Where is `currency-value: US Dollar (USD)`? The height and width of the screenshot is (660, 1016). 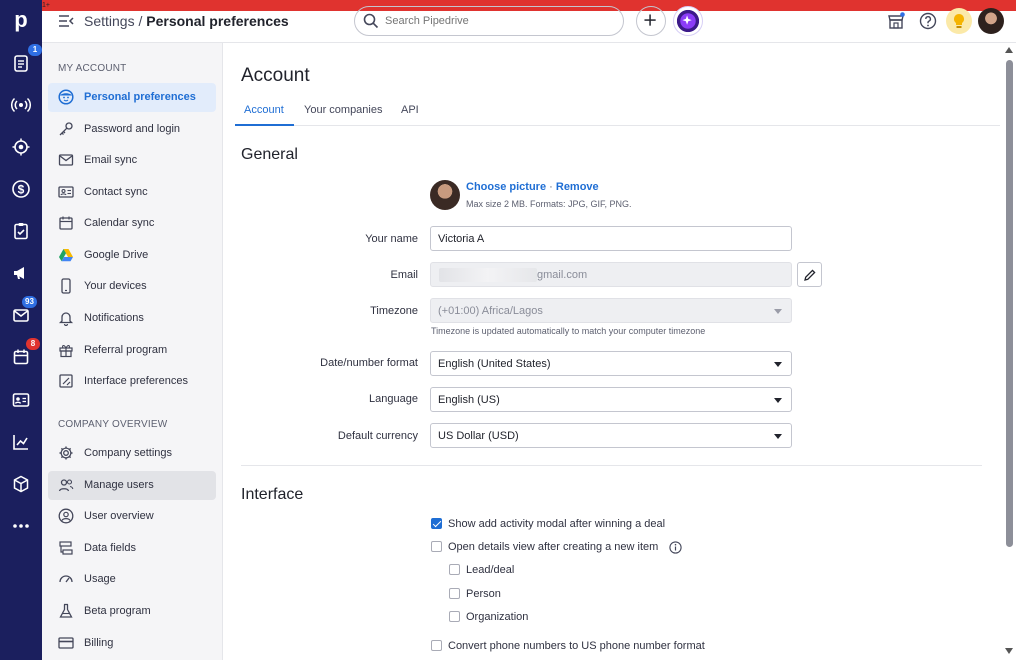
currency-value: US Dollar (USD) is located at coordinates (478, 436).